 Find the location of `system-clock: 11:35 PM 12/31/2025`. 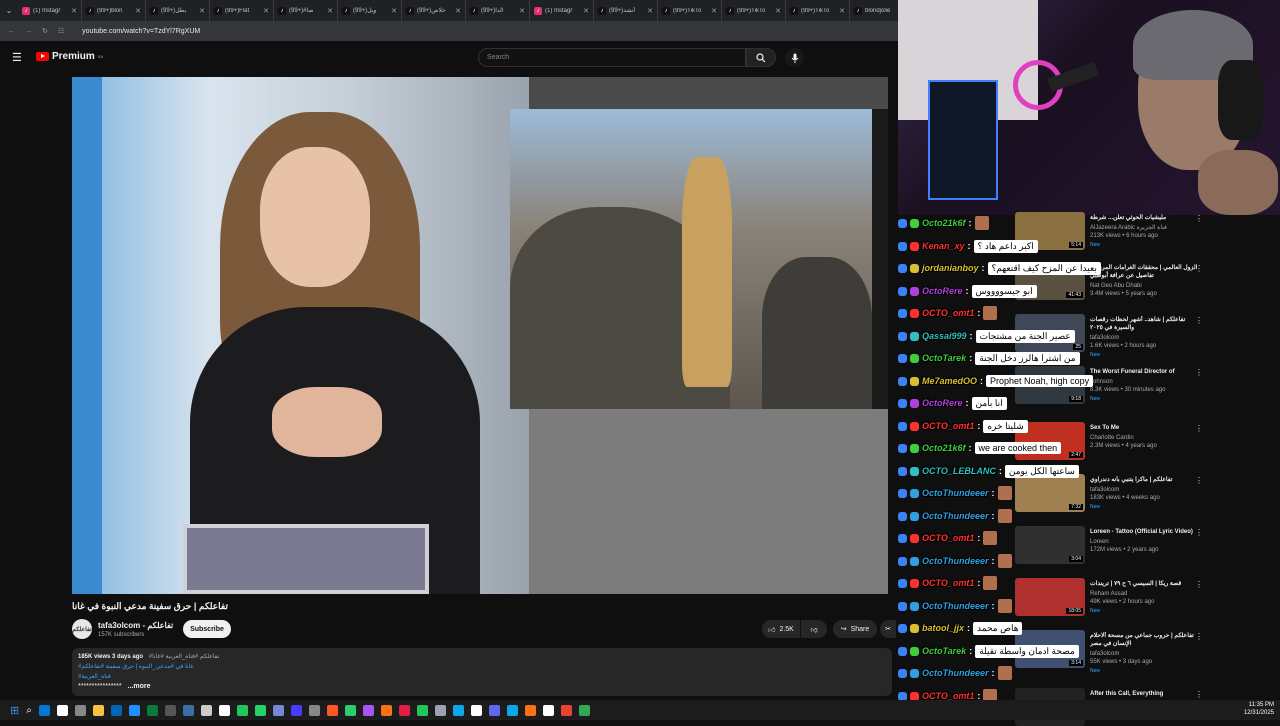

system-clock: 11:35 PM 12/31/2025 is located at coordinates (1259, 709).